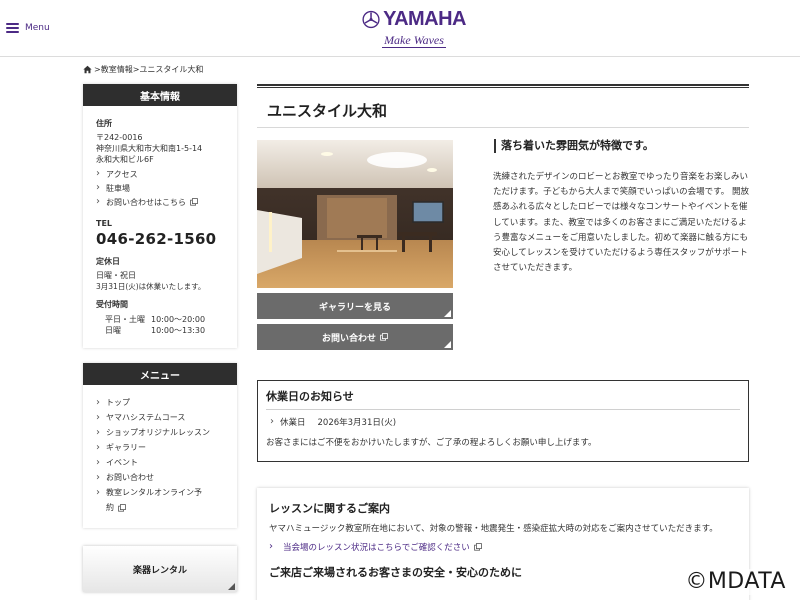 The height and width of the screenshot is (600, 800). I want to click on lobby-photo-image, so click(355, 214).